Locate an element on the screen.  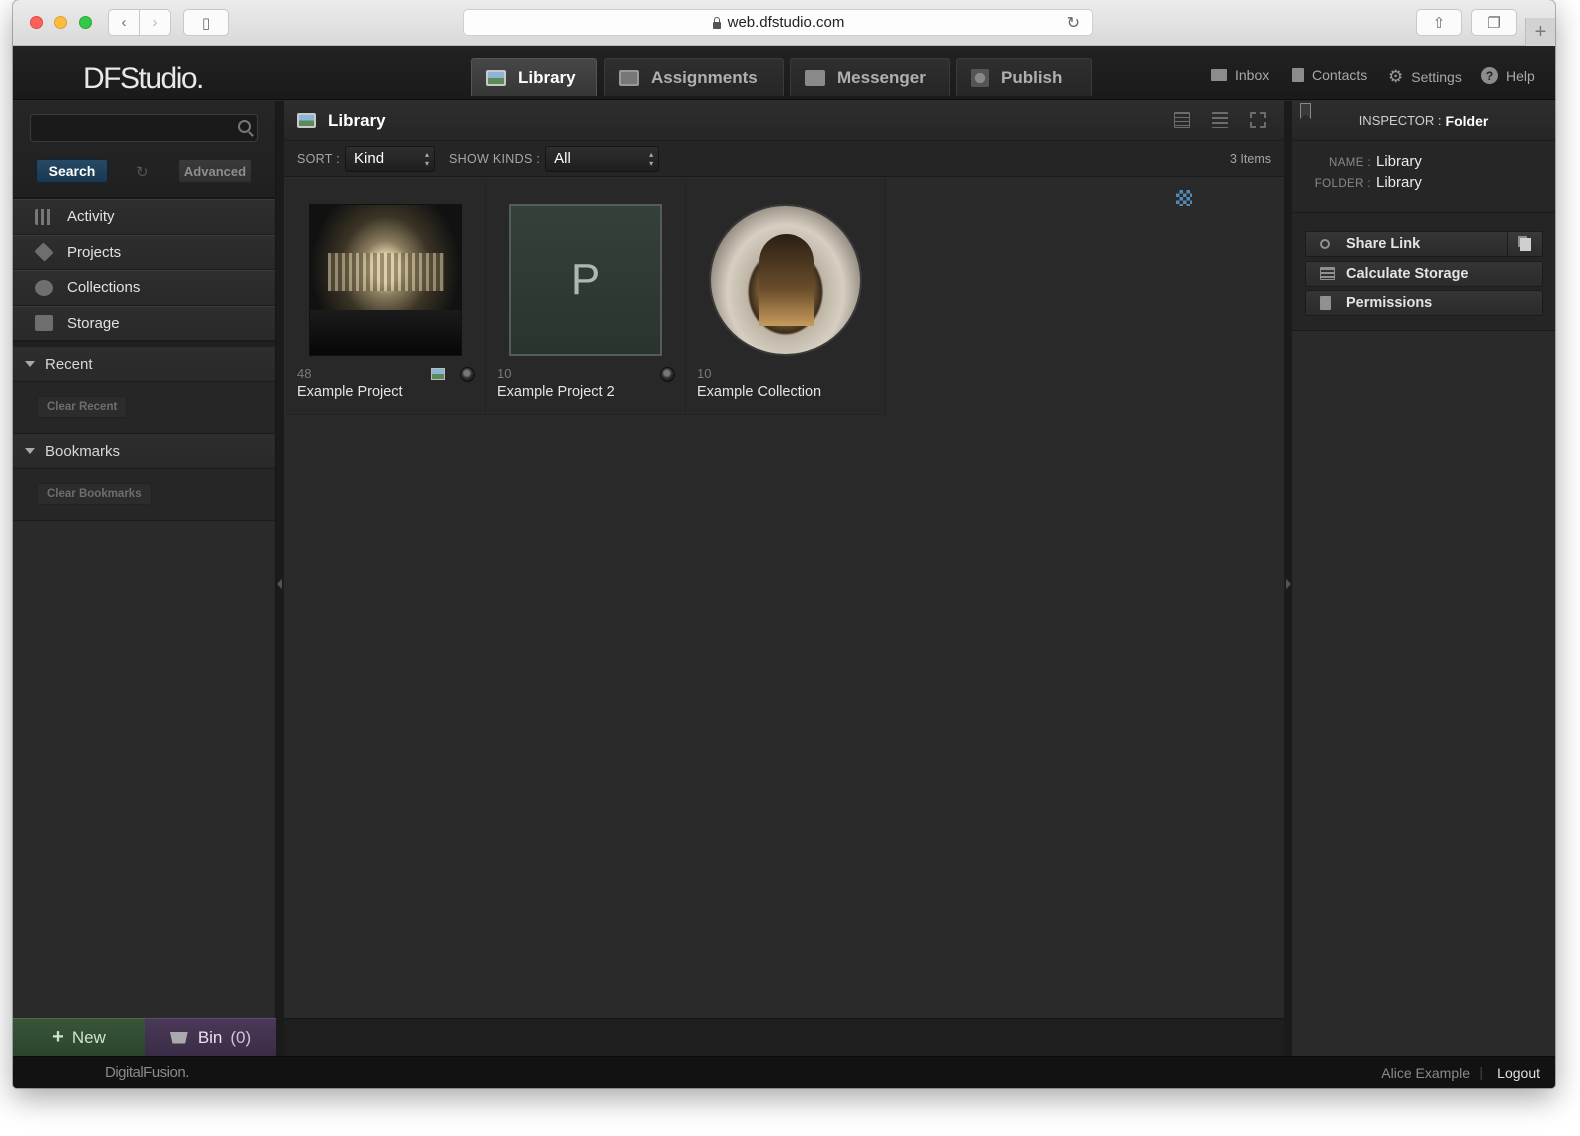
minimize-window-button is located at coordinates (60, 22).